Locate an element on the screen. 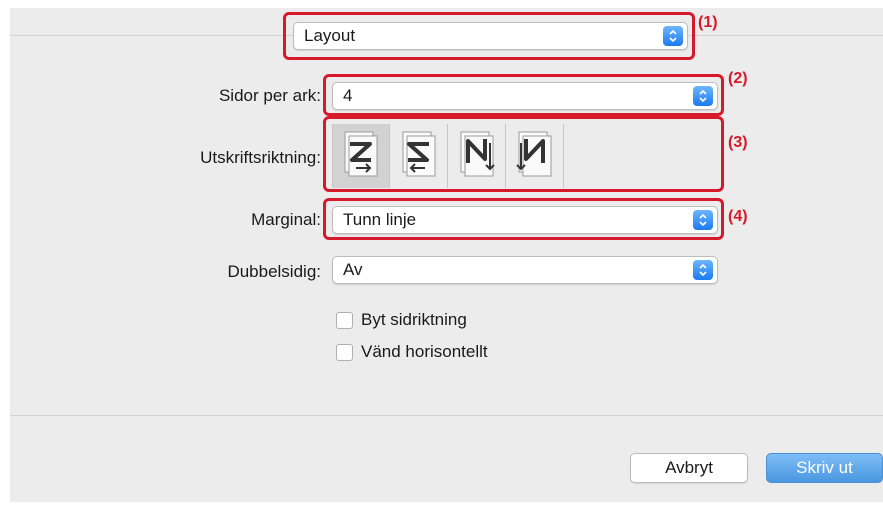 The height and width of the screenshot is (508, 883). flip-horizontally-checkbox is located at coordinates (344, 352).